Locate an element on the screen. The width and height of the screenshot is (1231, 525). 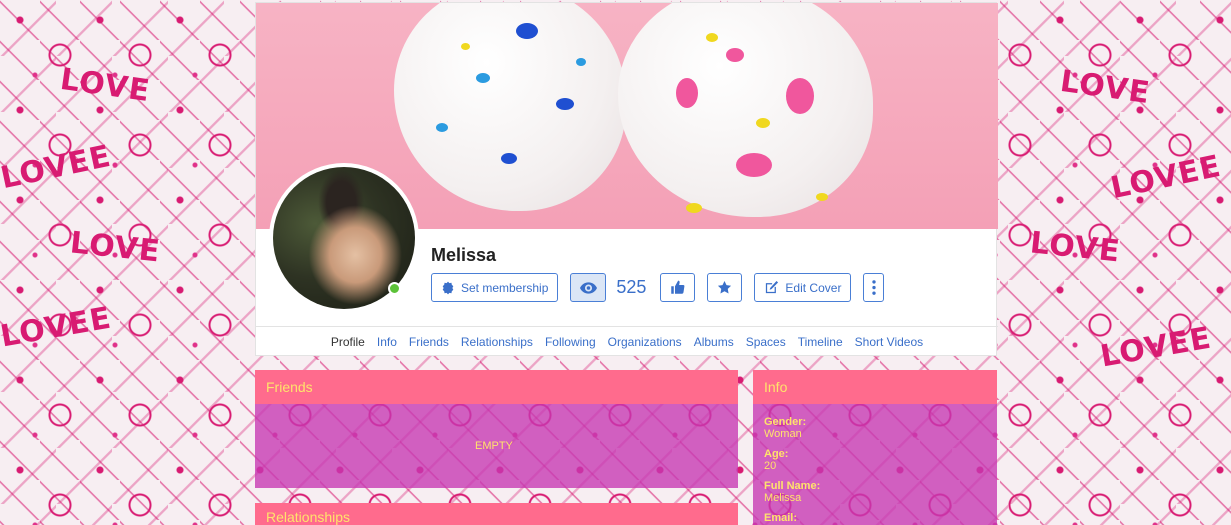
balloon-left is located at coordinates (510, 107).